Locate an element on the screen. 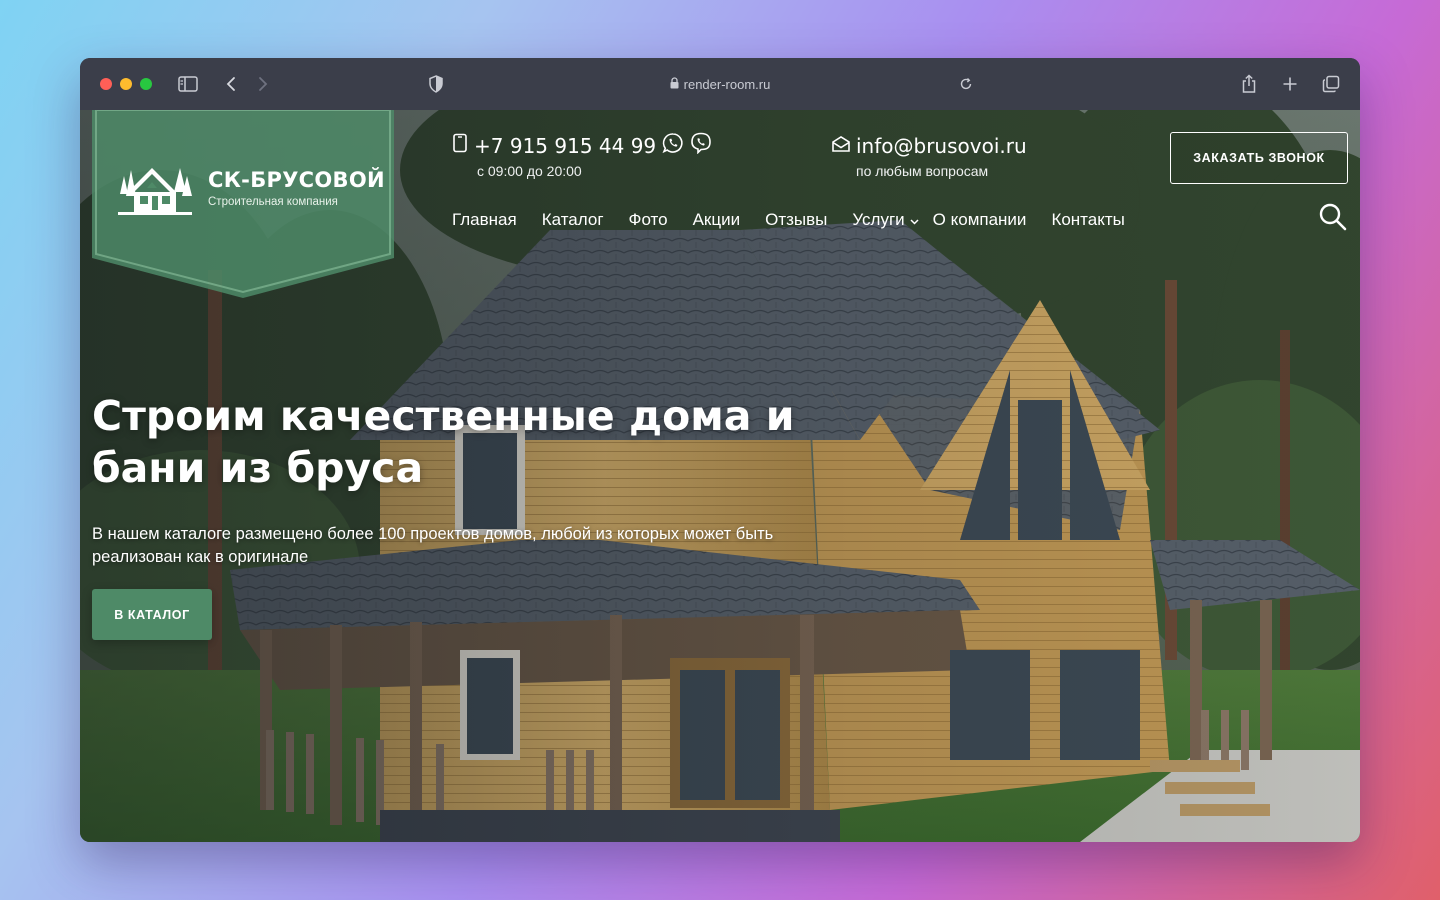 The height and width of the screenshot is (900, 1440). nav-item-services: Услуги is located at coordinates (885, 220).